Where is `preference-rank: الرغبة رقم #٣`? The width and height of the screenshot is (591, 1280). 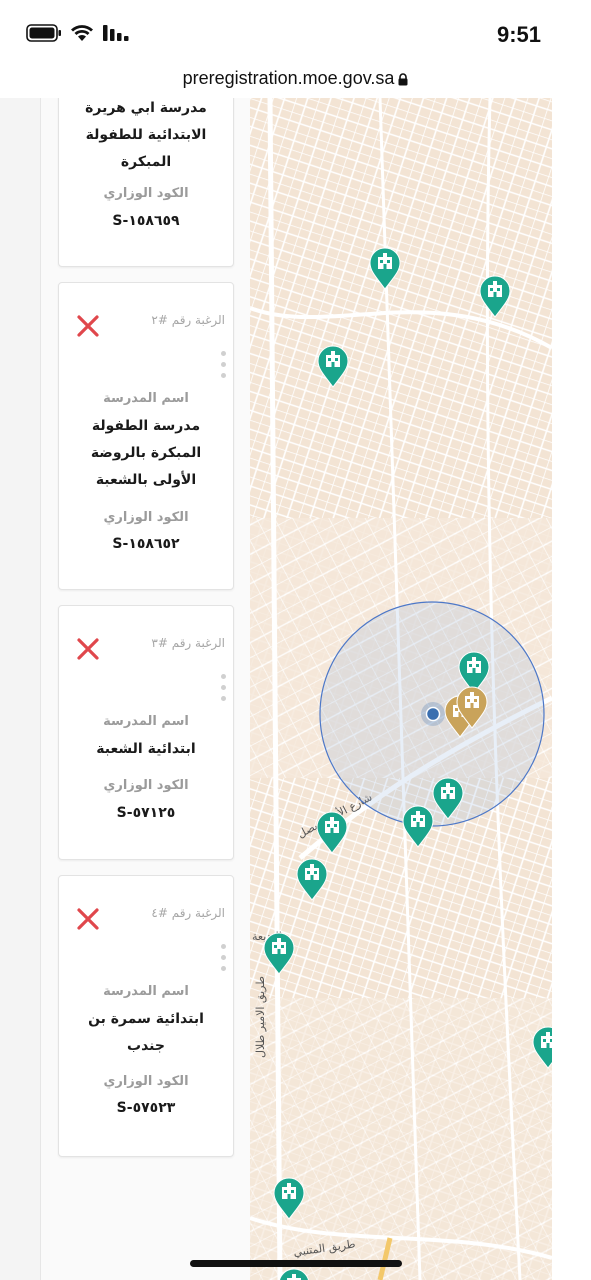
preference-rank: الرغبة رقم #٣ is located at coordinates (188, 643).